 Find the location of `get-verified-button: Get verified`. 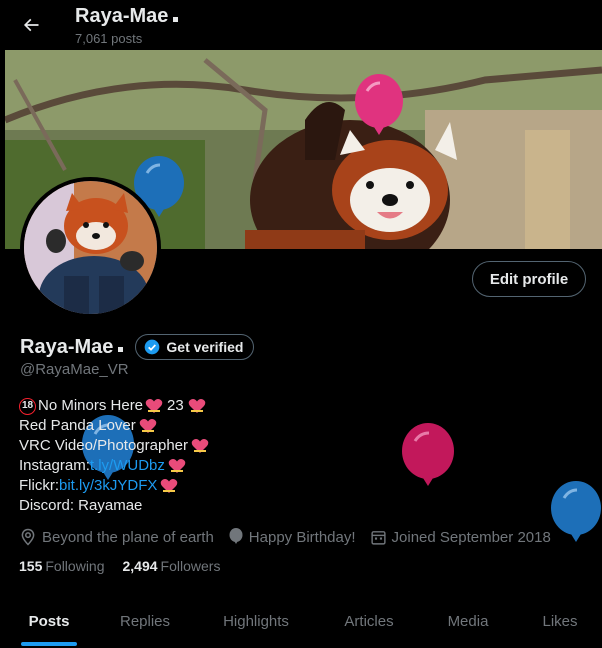

get-verified-button: Get verified is located at coordinates (195, 347).